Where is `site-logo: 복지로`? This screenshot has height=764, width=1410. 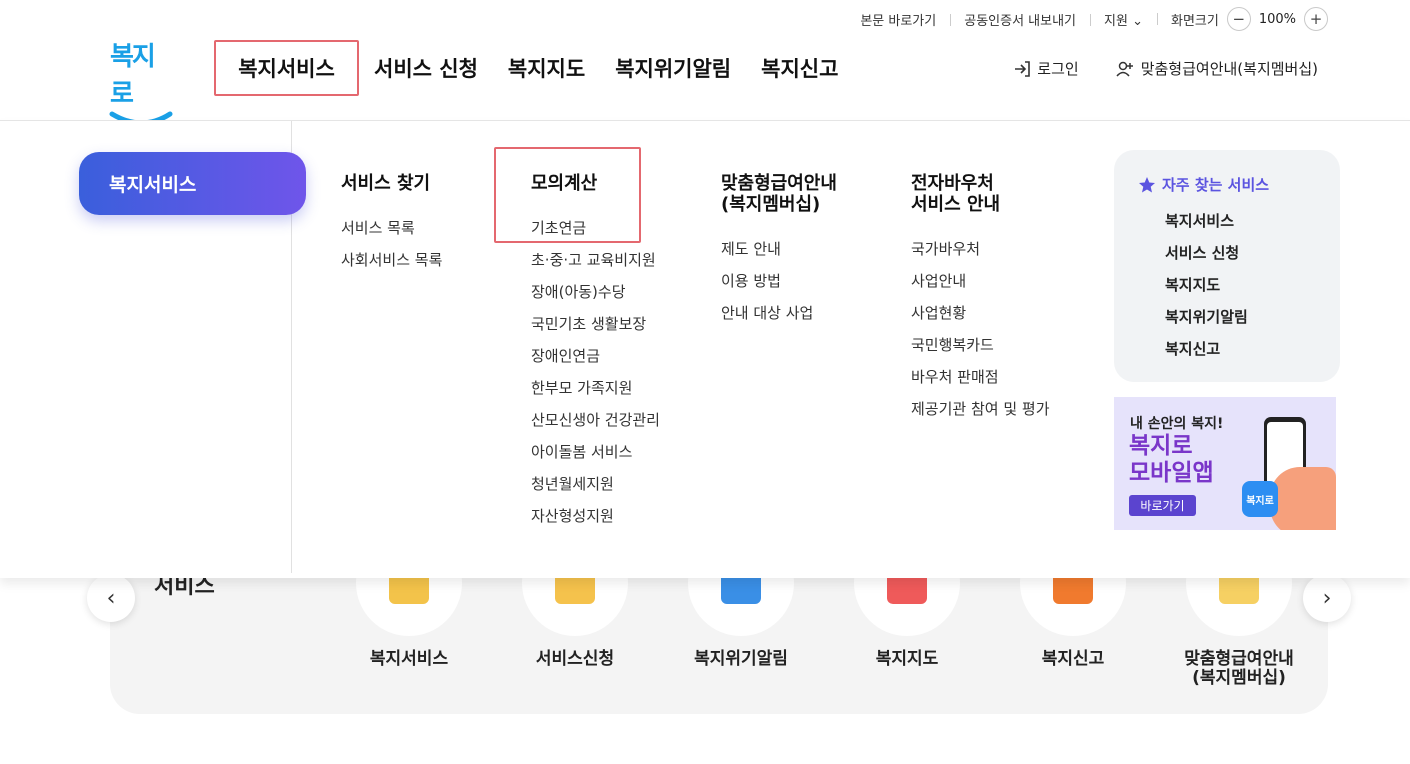 site-logo: 복지로 is located at coordinates (141, 81).